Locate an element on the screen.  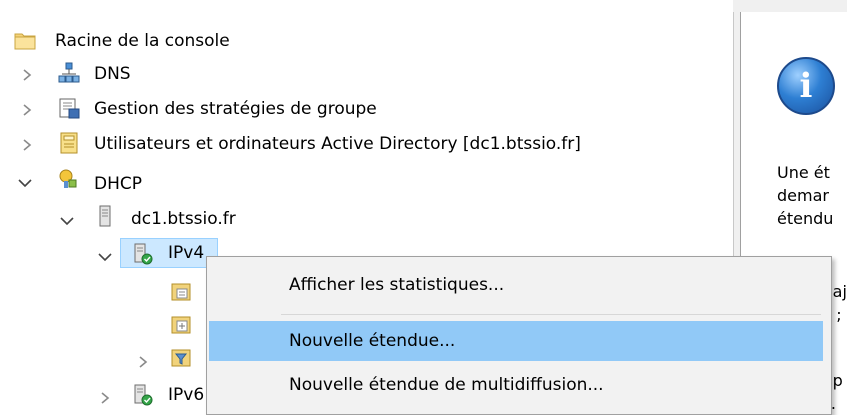
dns-network-icon is located at coordinates (69, 72).